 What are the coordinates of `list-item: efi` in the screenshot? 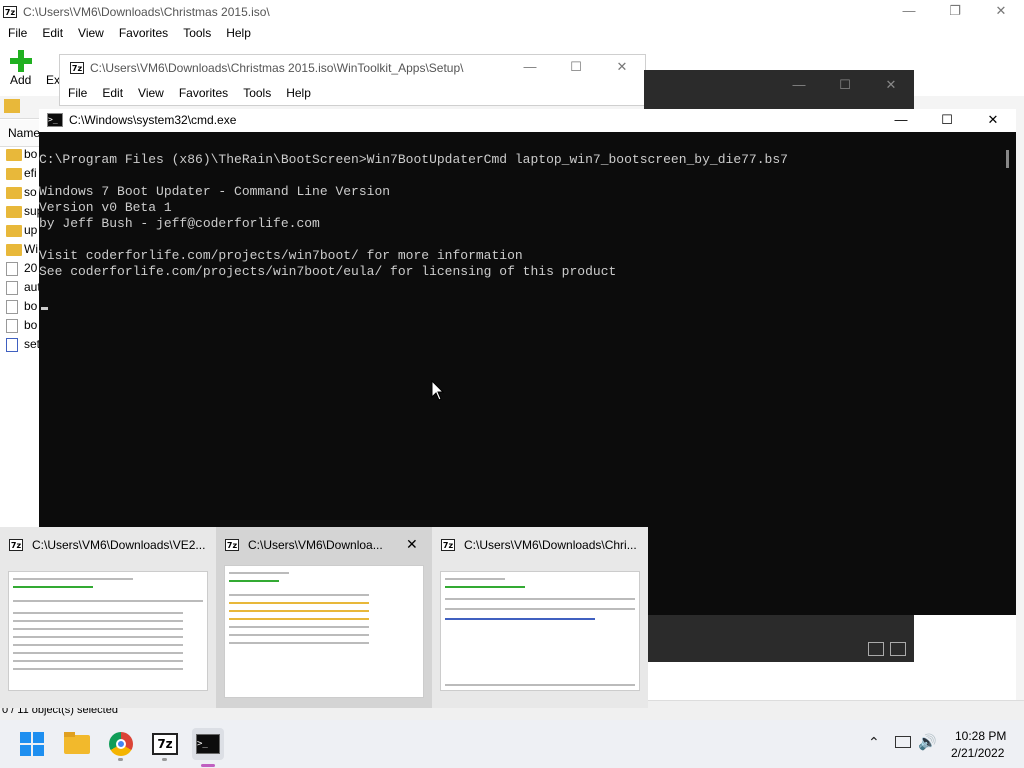 It's located at (30, 173).